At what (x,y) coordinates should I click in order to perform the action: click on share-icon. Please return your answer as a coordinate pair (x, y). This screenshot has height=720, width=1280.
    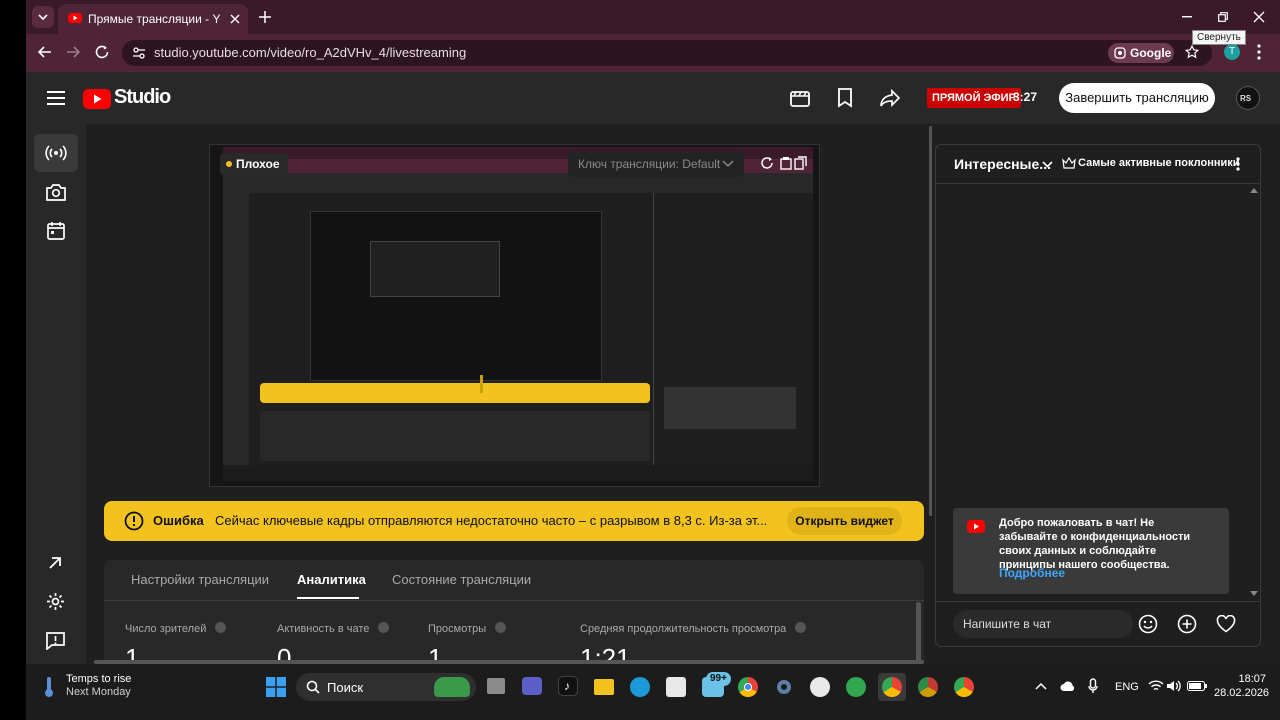
    Looking at the image, I should click on (890, 98).